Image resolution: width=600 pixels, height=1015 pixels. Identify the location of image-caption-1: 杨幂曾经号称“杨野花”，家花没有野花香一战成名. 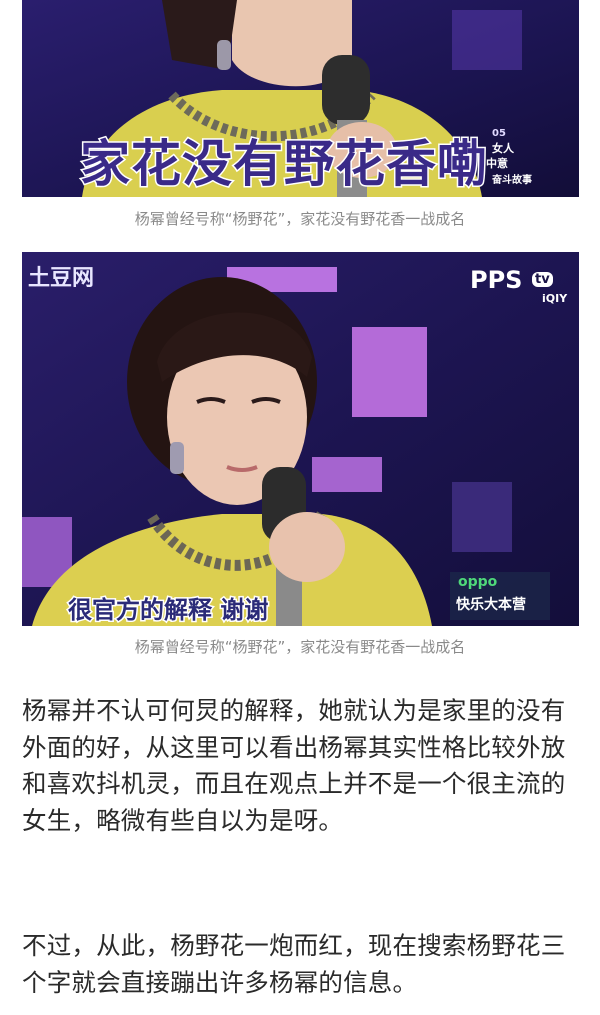
(300, 219).